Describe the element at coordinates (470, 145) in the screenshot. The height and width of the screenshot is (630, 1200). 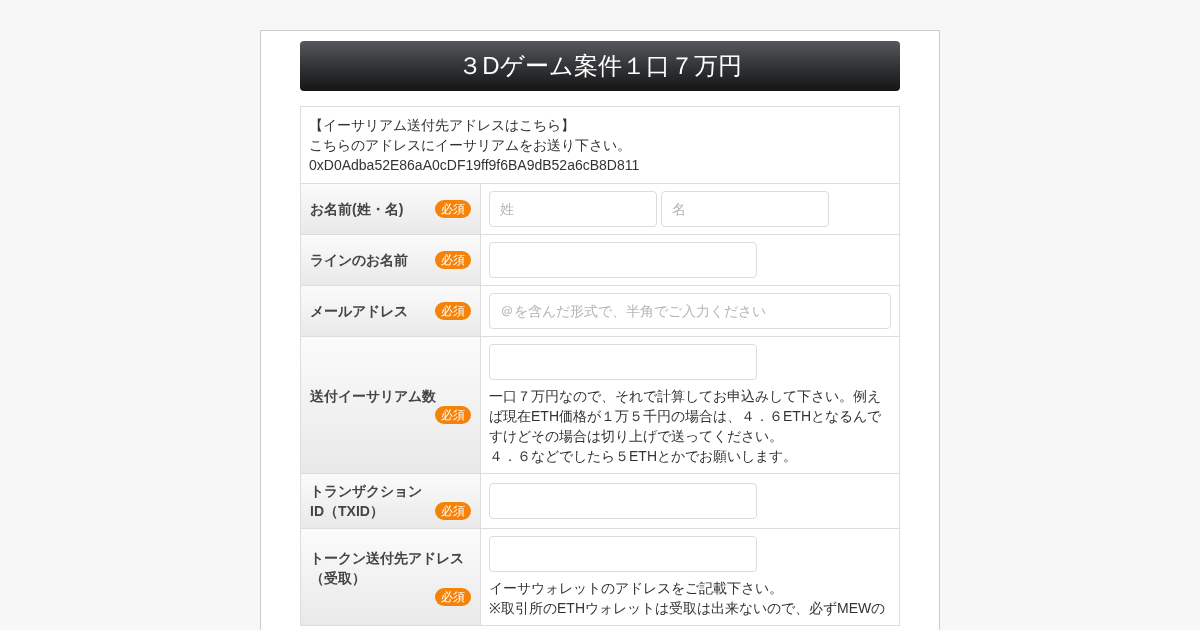
I see `intro-text: こちらのアドレスにイーサリアムをお送り下さい。` at that location.